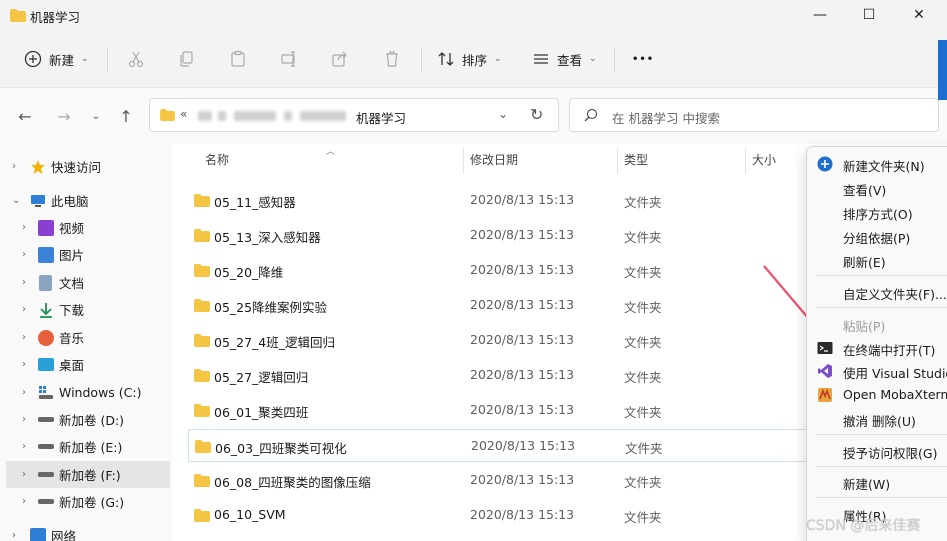 The image size is (947, 541). I want to click on rename-button, so click(289, 59).